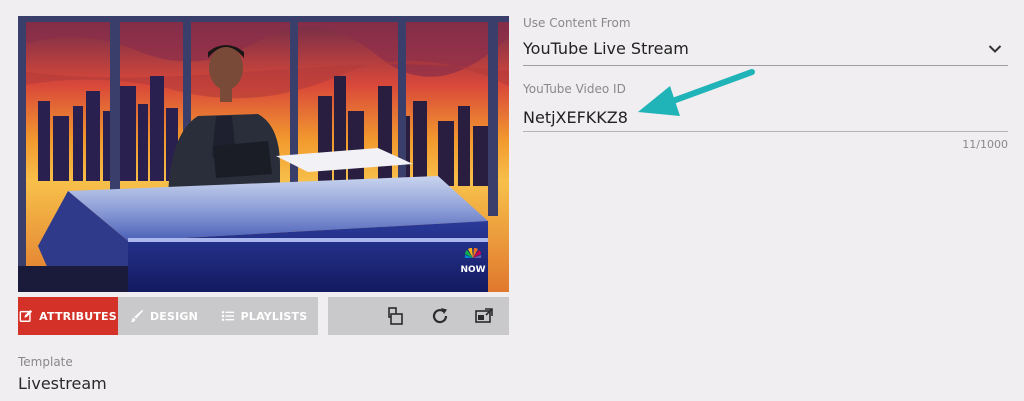 This screenshot has height=401, width=1024. Describe the element at coordinates (985, 144) in the screenshot. I see `character-counter: 11/1000` at that location.